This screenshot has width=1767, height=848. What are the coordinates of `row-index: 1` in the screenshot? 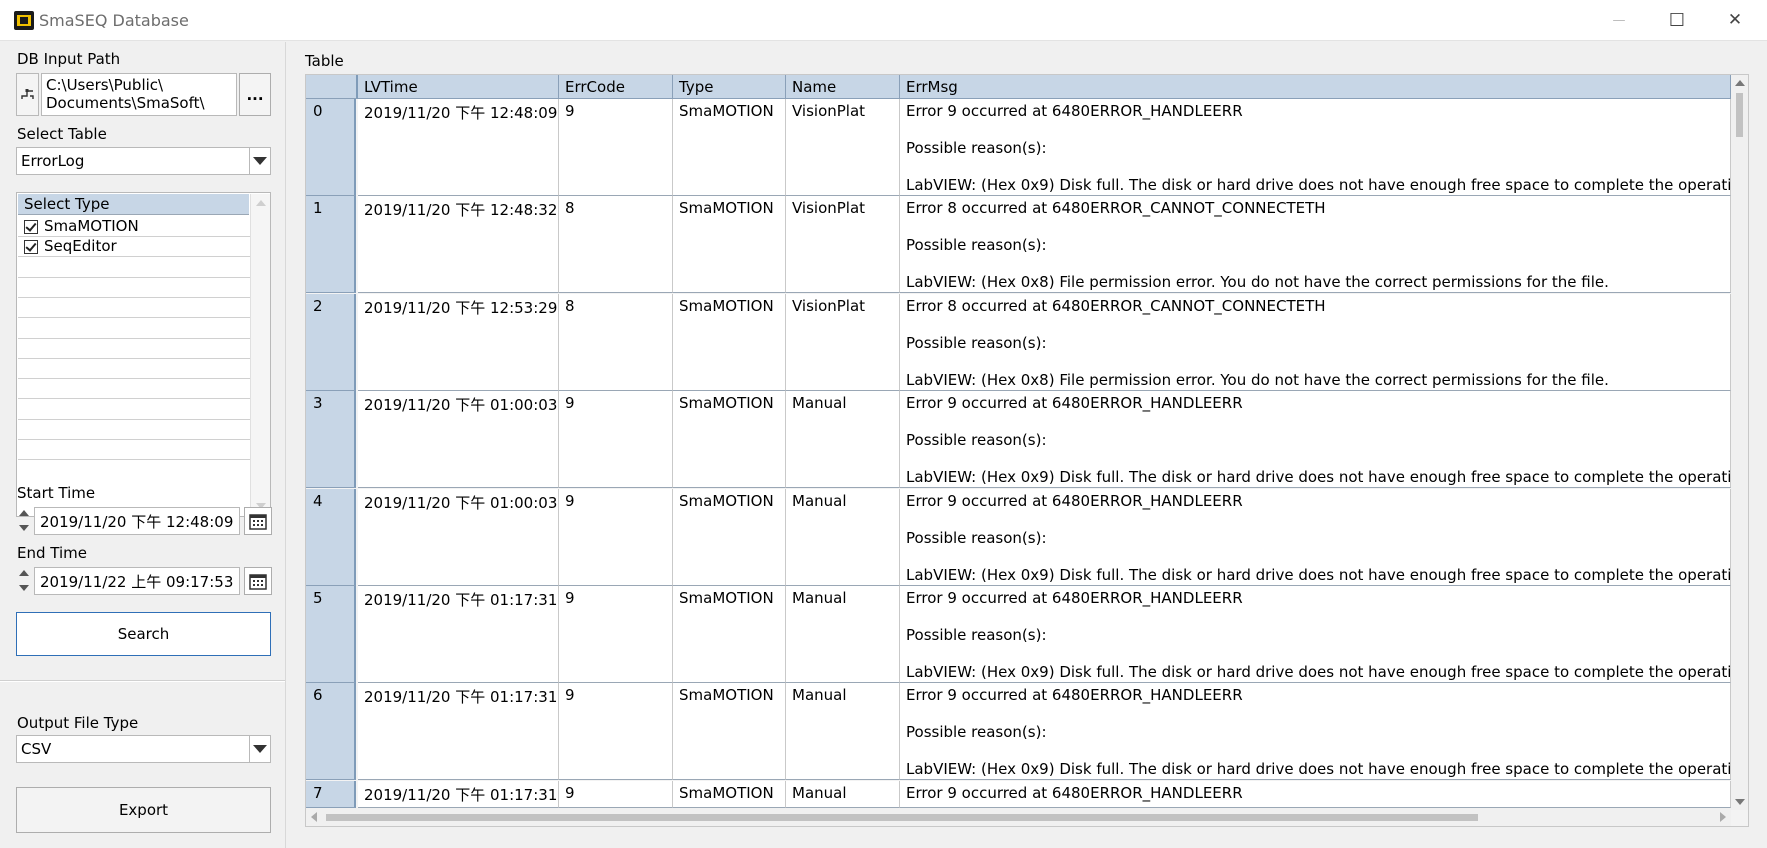 It's located at (331, 244).